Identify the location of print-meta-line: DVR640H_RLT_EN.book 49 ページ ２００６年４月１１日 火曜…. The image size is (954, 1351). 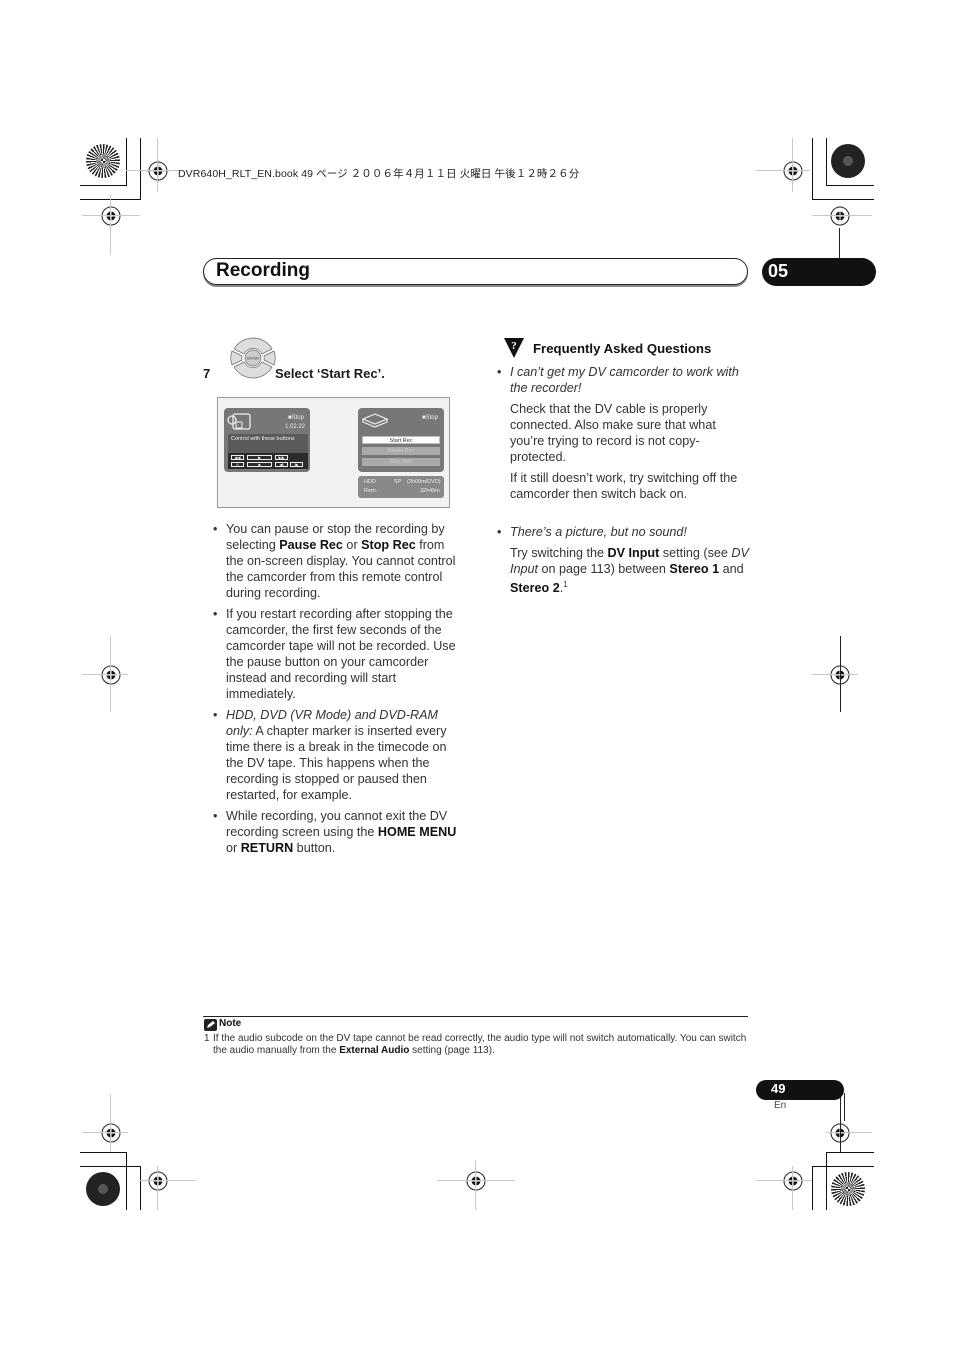
(379, 174).